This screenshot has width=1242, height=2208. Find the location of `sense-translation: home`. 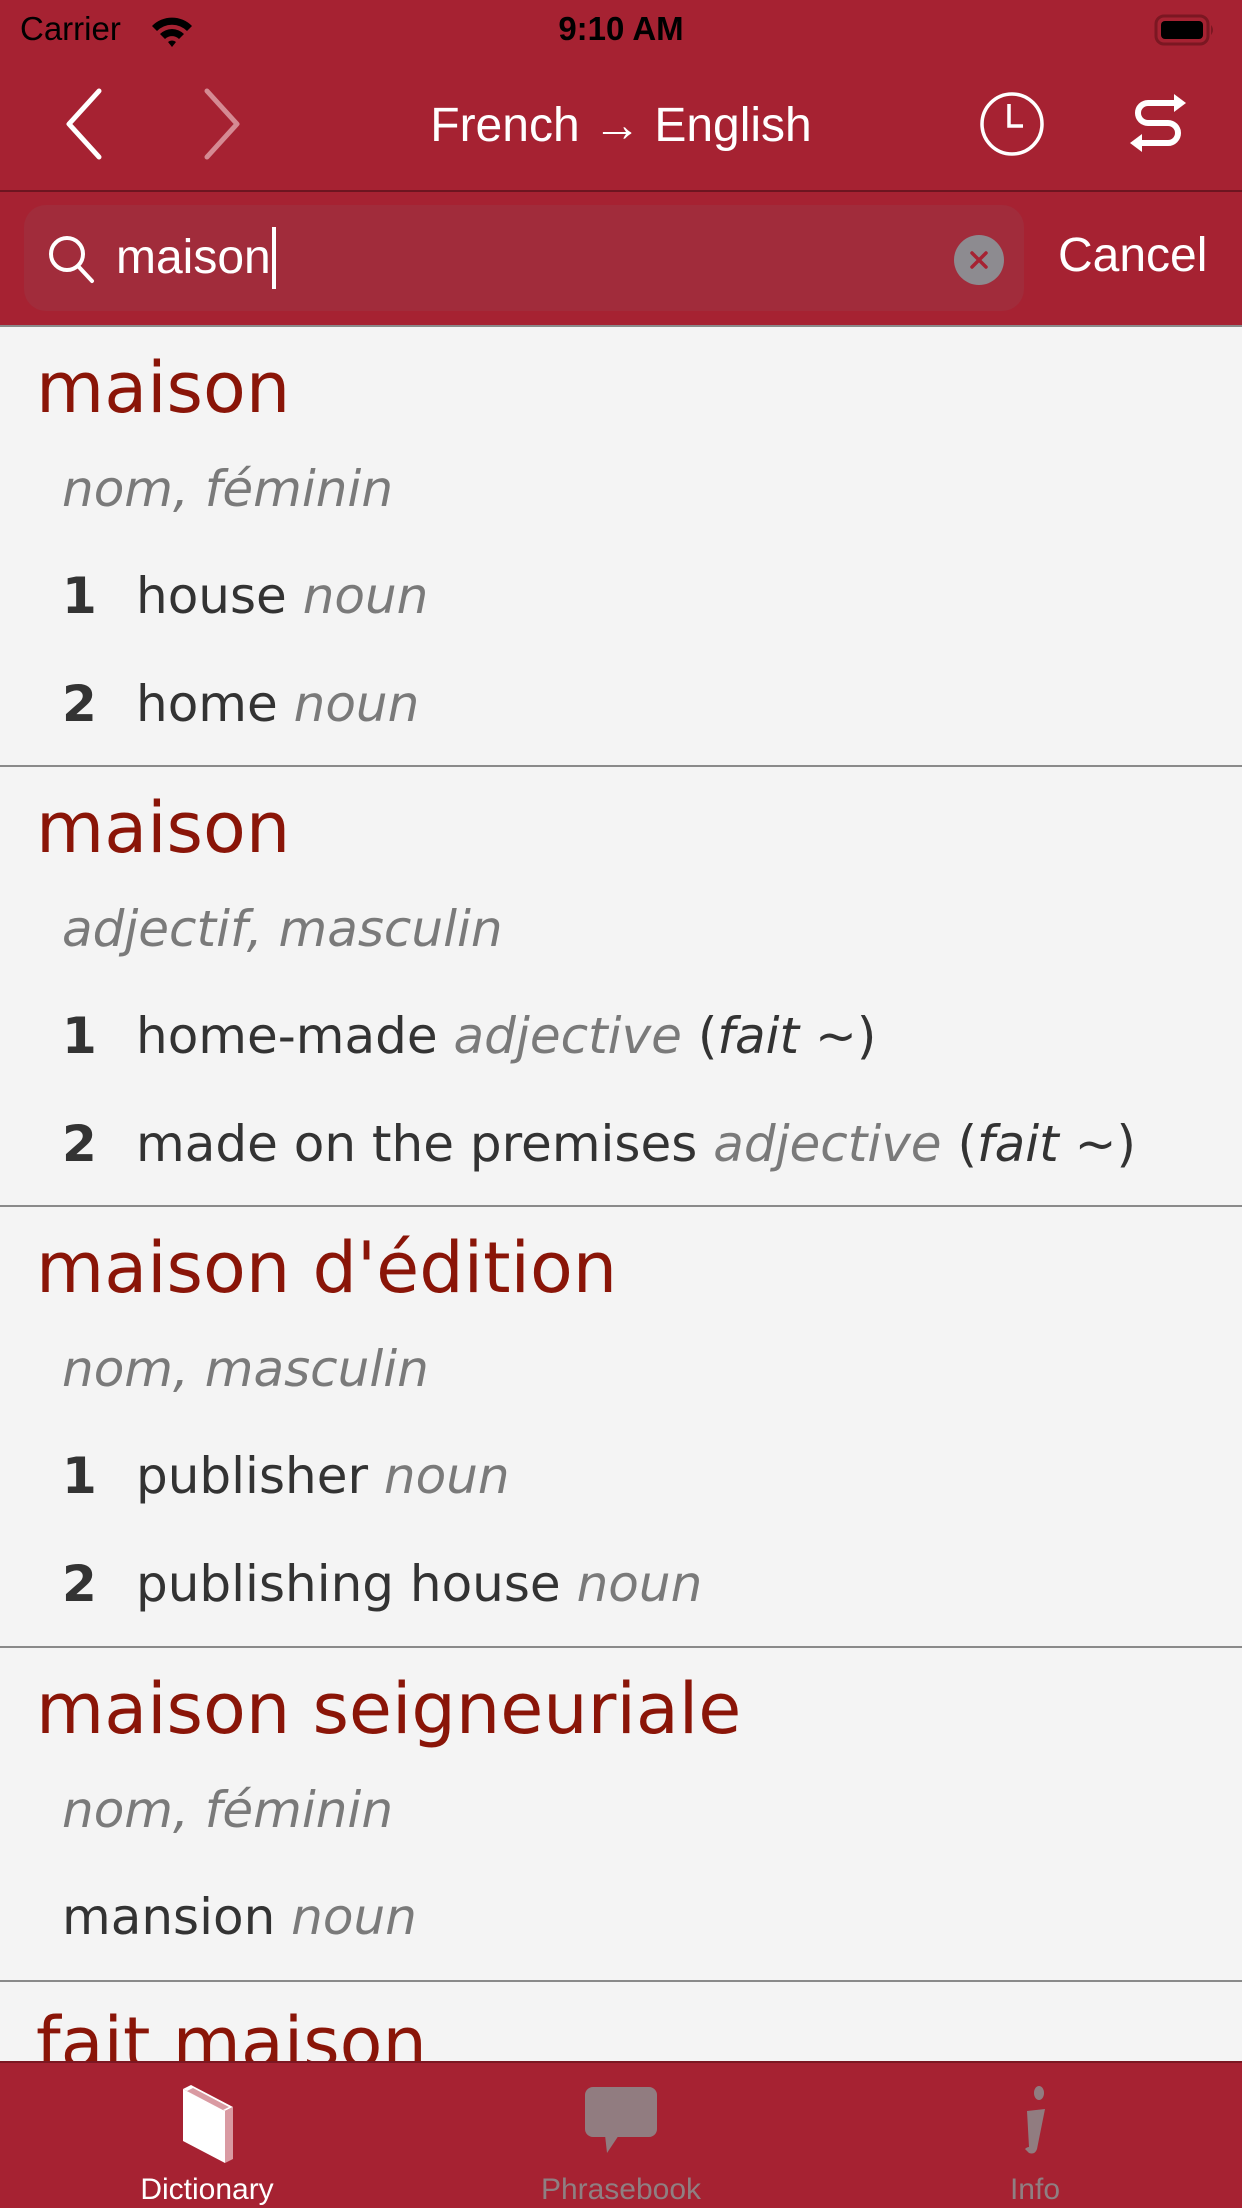

sense-translation: home is located at coordinates (207, 704).